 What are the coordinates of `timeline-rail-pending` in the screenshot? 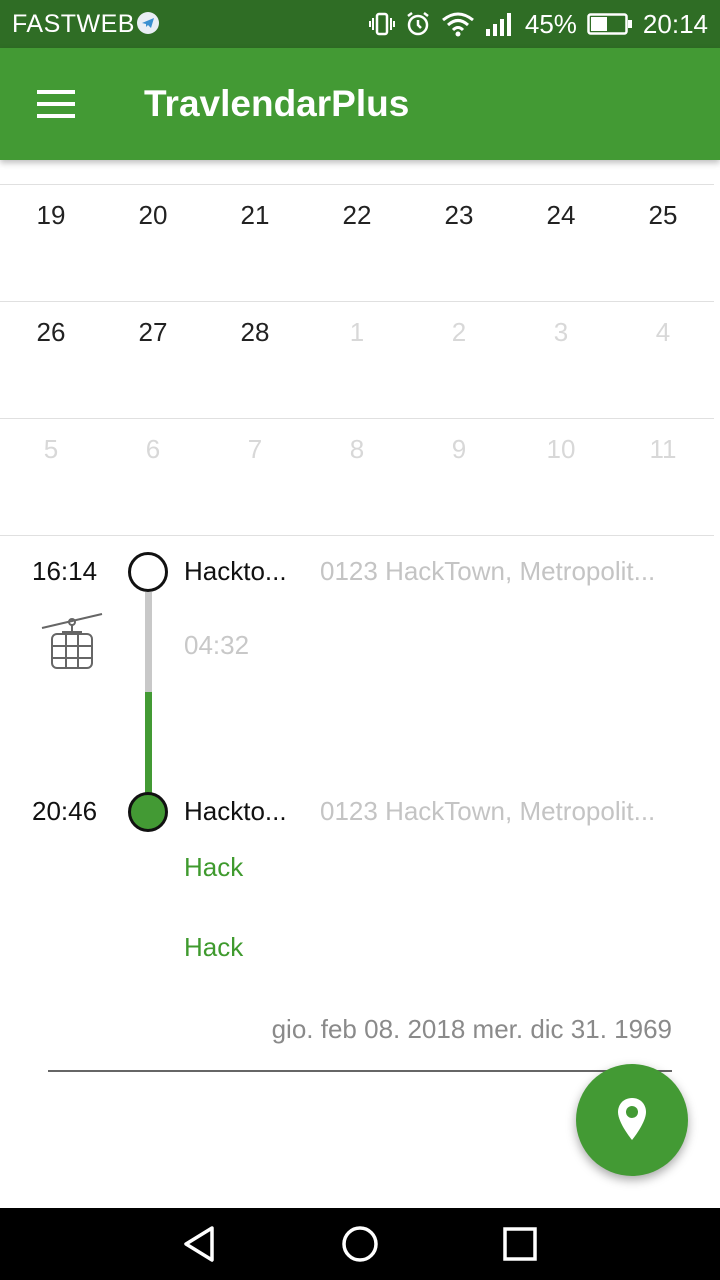 It's located at (148, 642).